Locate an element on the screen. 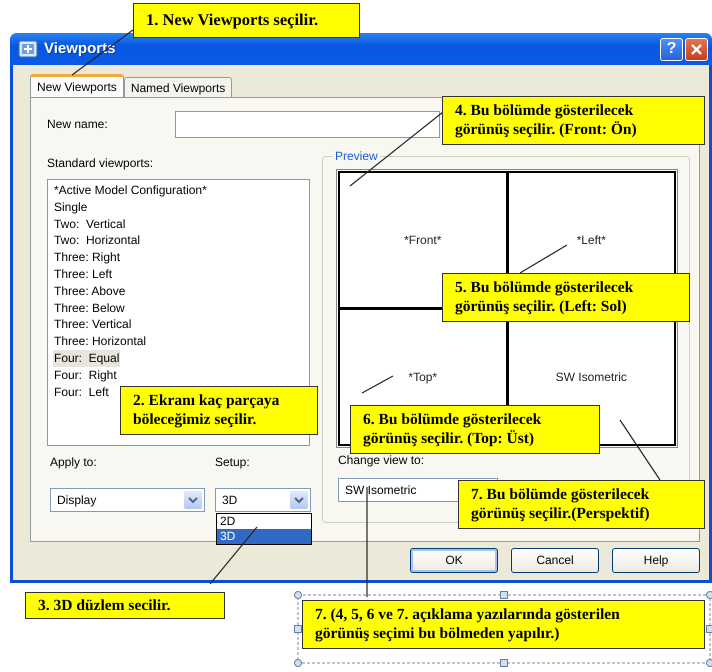 The image size is (712, 672). select-value: SW Isometric is located at coordinates (380, 490).